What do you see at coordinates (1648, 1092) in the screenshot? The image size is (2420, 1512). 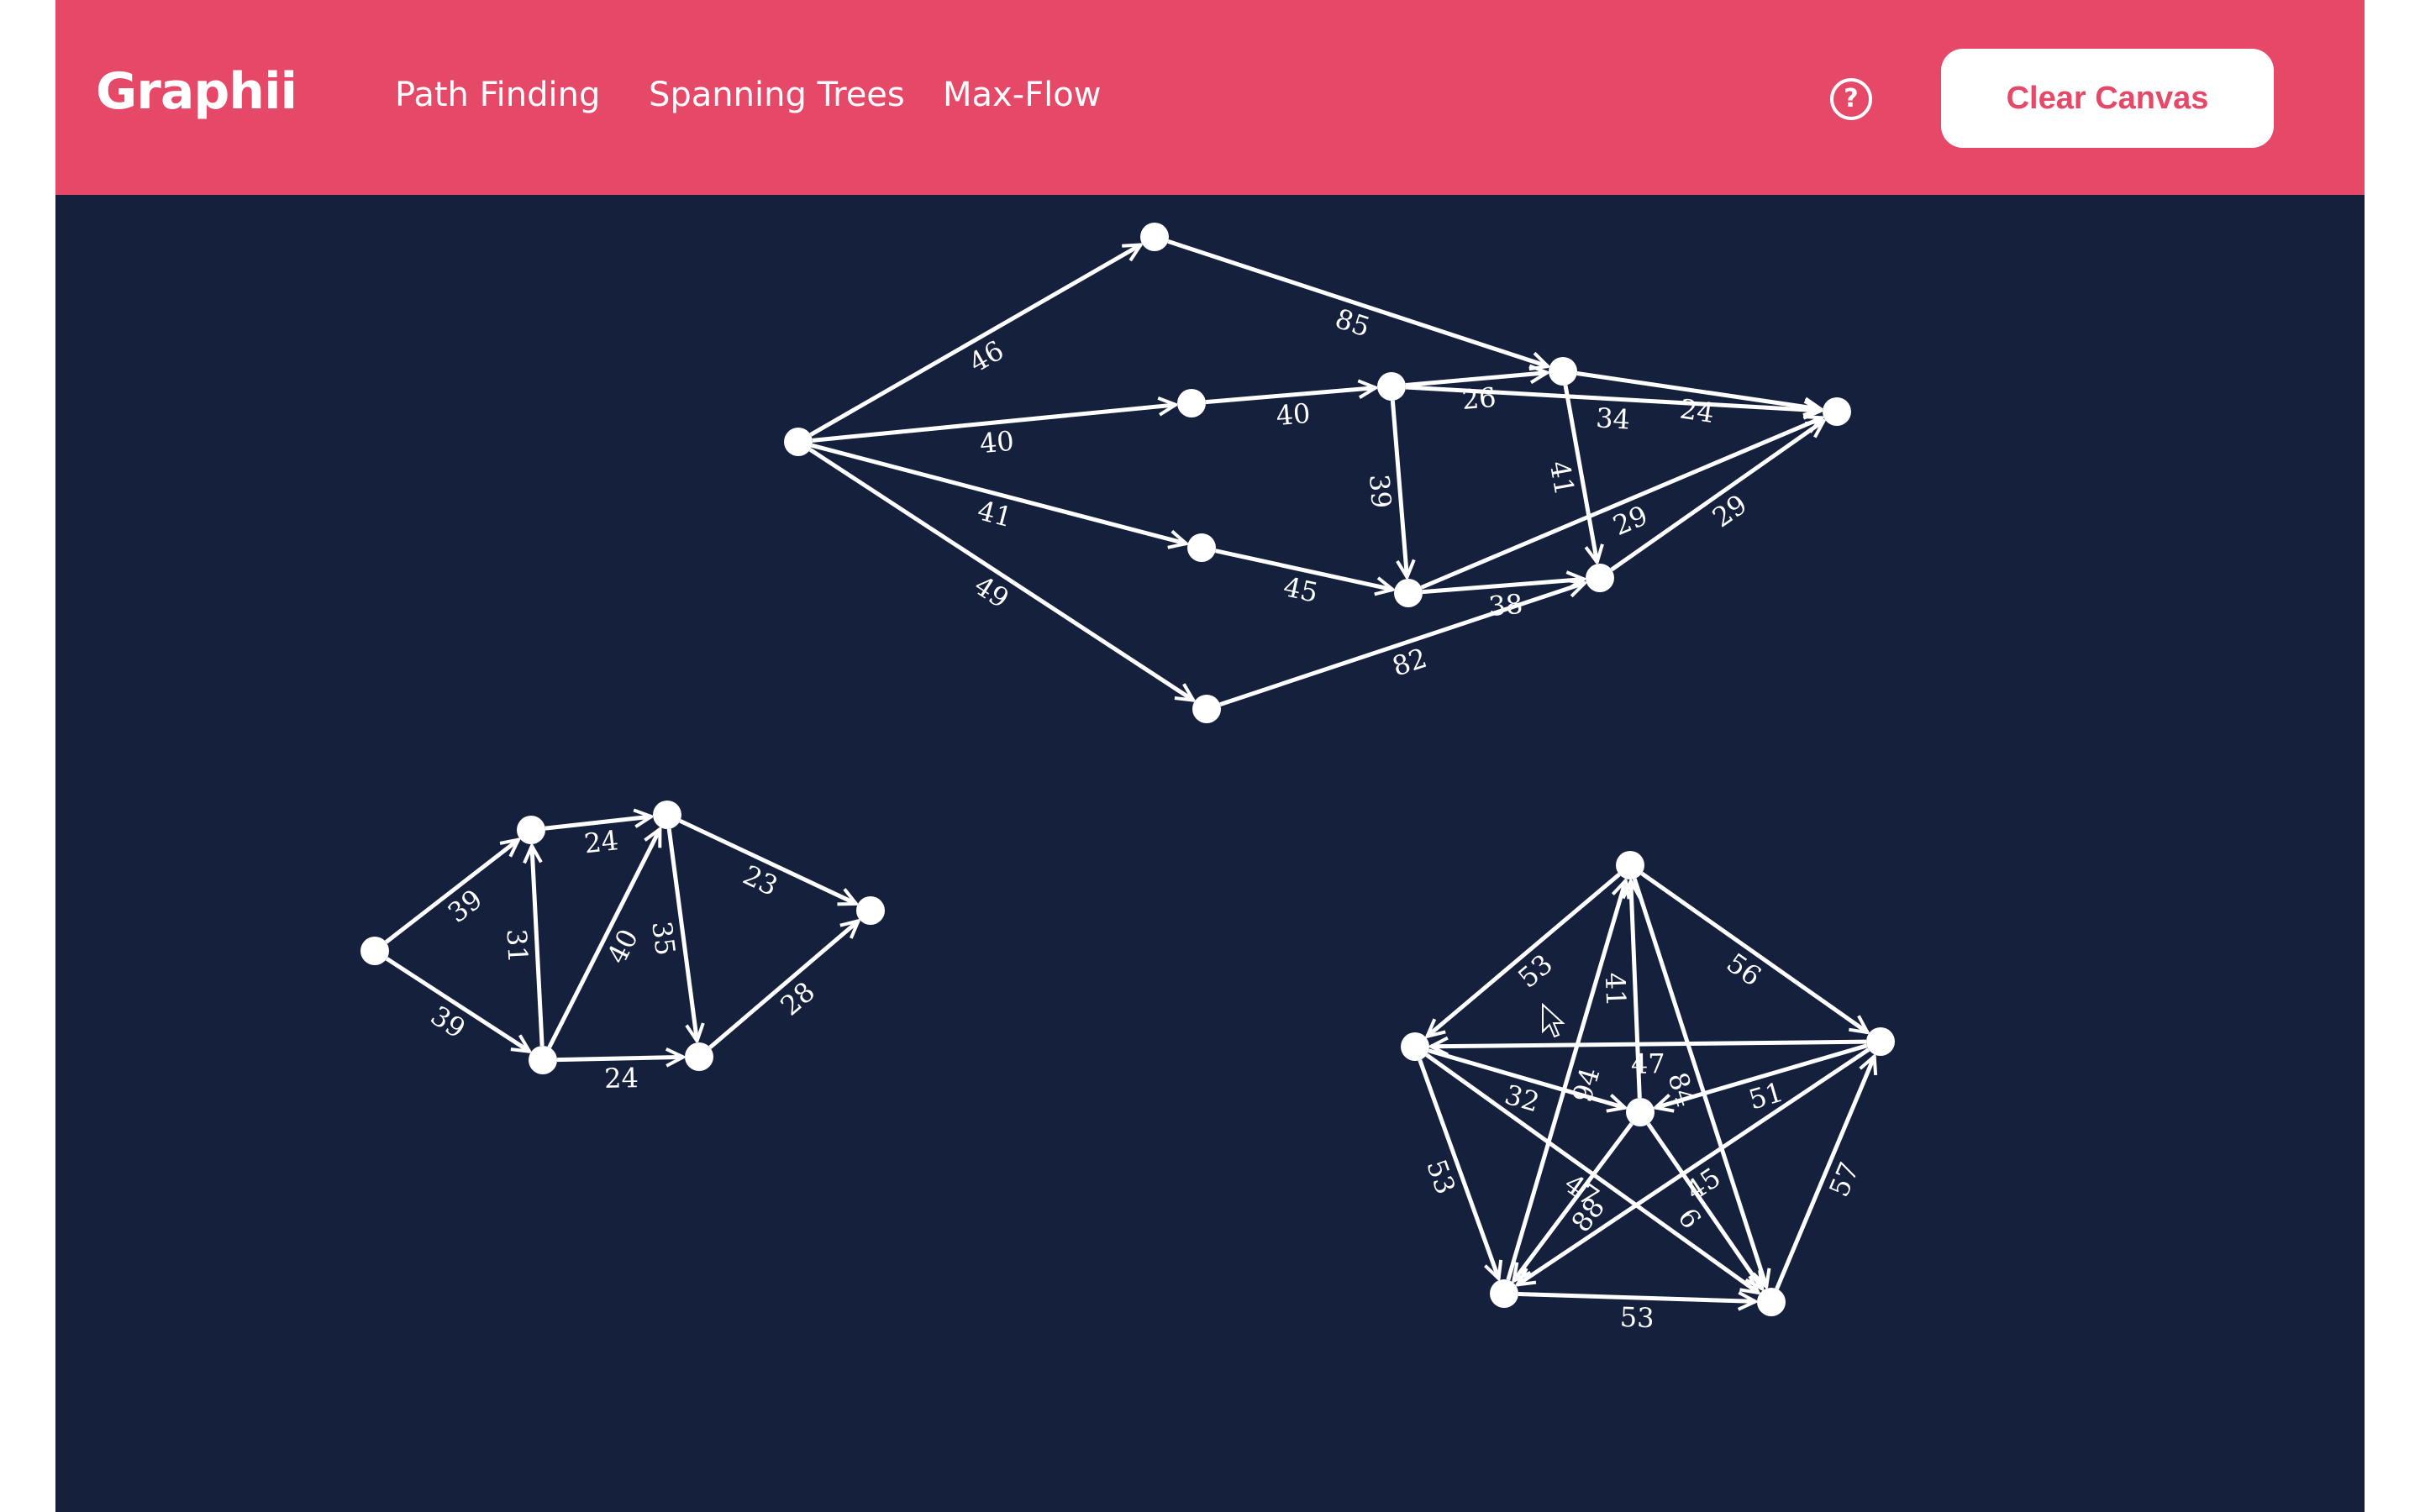 I see `graph-right: 53 56474153535732 5188 684944547` at bounding box center [1648, 1092].